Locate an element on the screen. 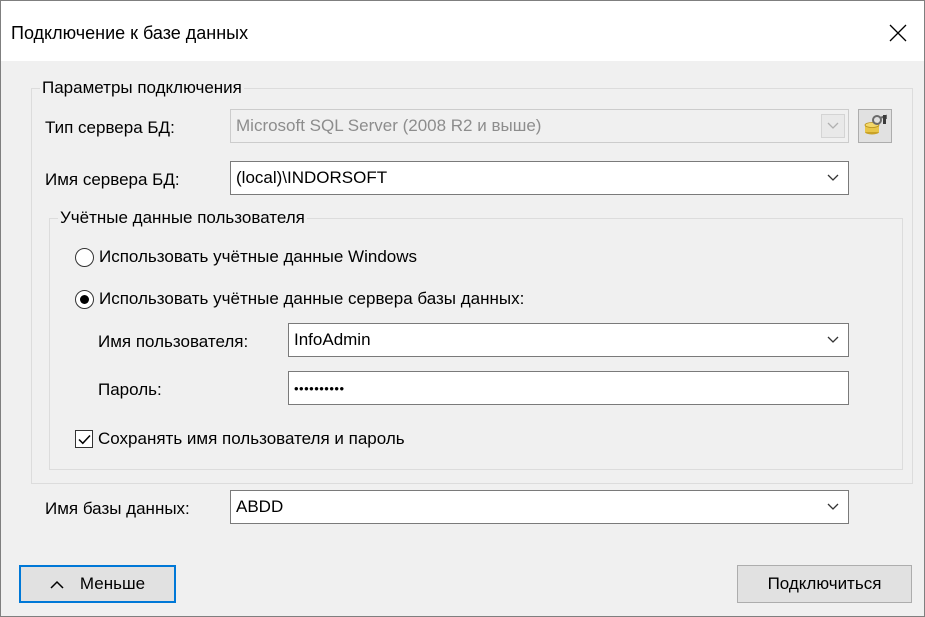 This screenshot has width=925, height=617. server-name-select: (local)\INDORSOFT is located at coordinates (539, 178).